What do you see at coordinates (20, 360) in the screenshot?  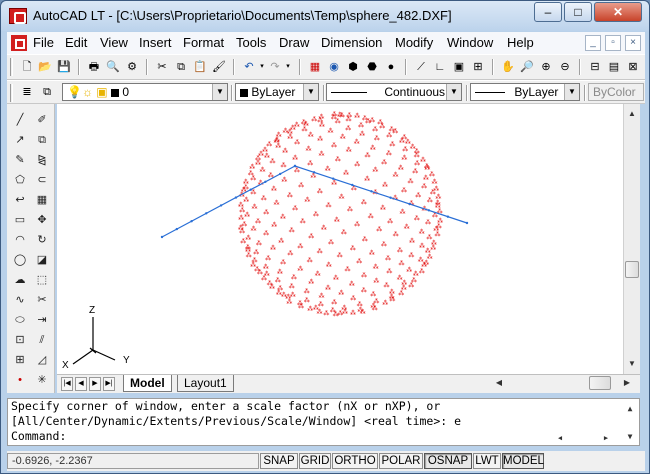 I see `make-block-icon: ⊞` at bounding box center [20, 360].